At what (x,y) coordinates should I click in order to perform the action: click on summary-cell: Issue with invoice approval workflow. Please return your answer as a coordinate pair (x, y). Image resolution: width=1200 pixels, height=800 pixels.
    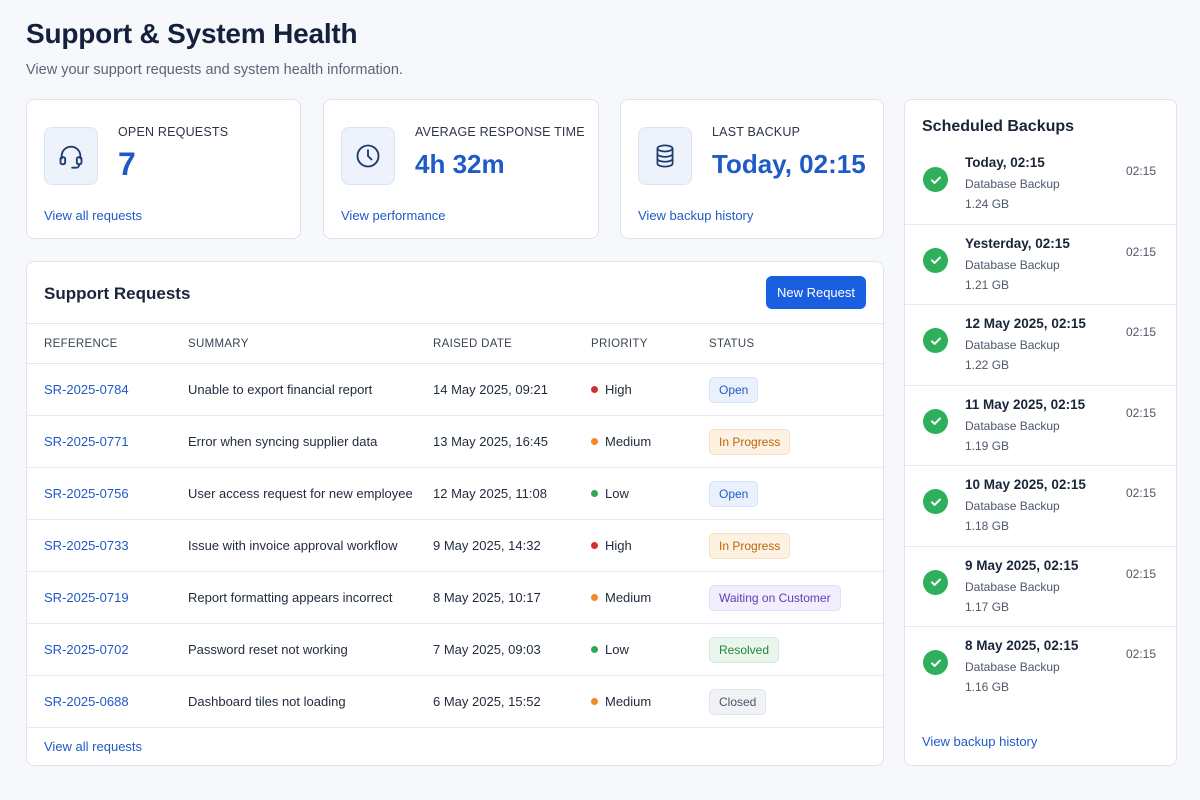
    Looking at the image, I should click on (310, 545).